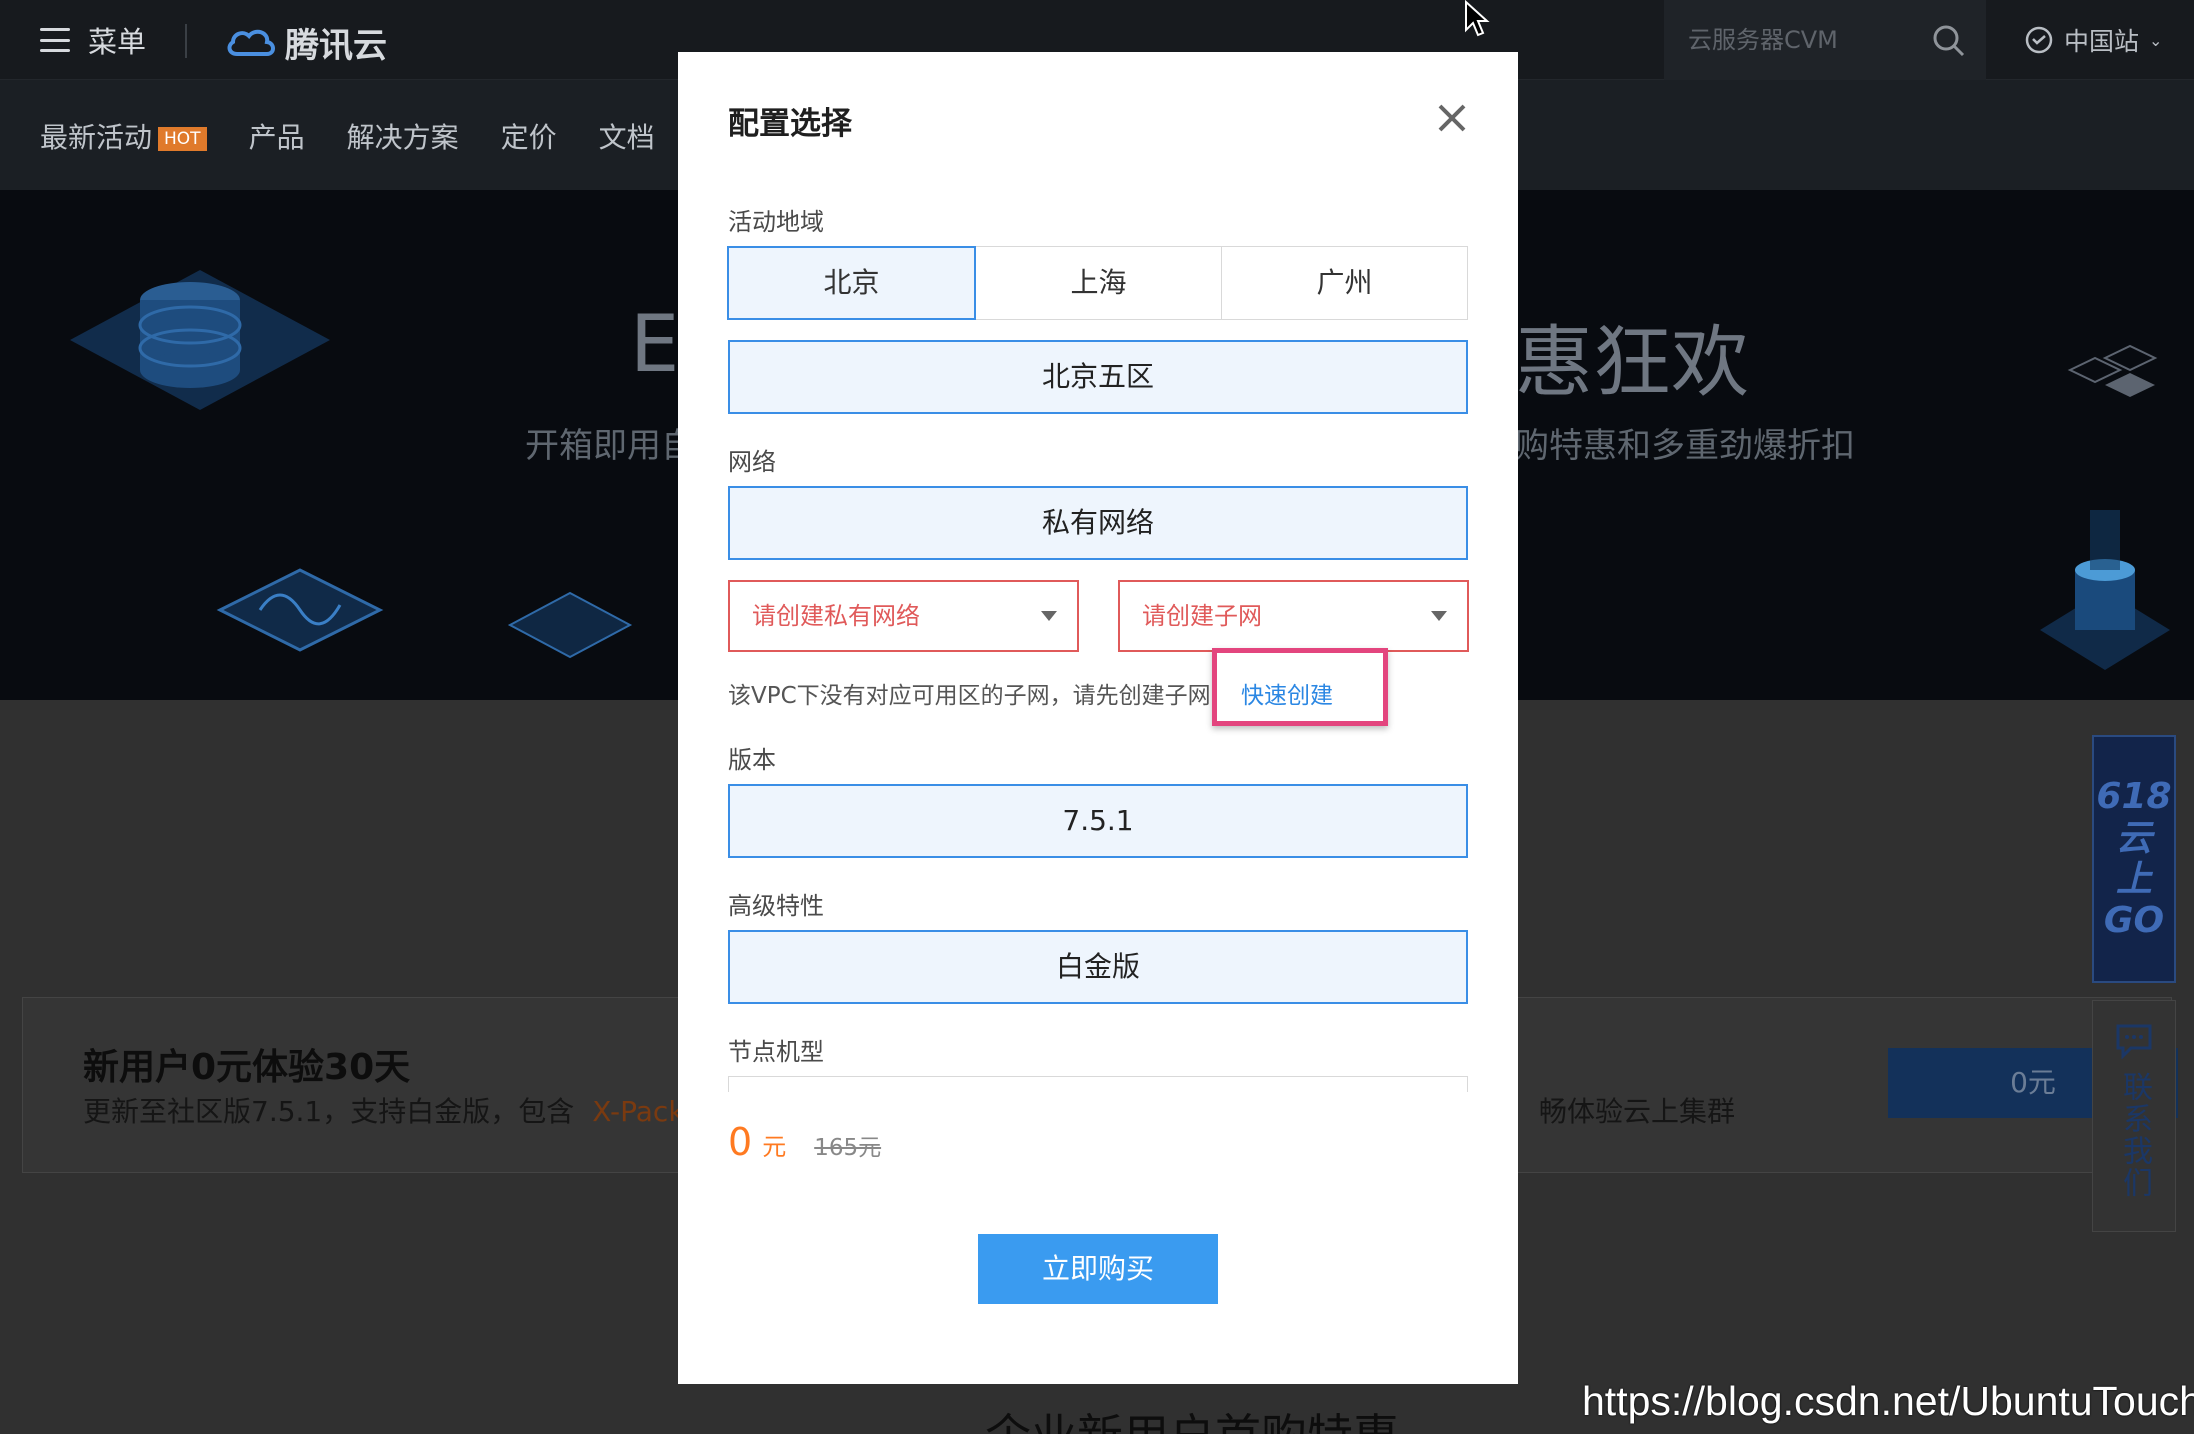 The width and height of the screenshot is (2194, 1434). Describe the element at coordinates (1098, 1269) in the screenshot. I see `buy-now-button: 立即购买` at that location.